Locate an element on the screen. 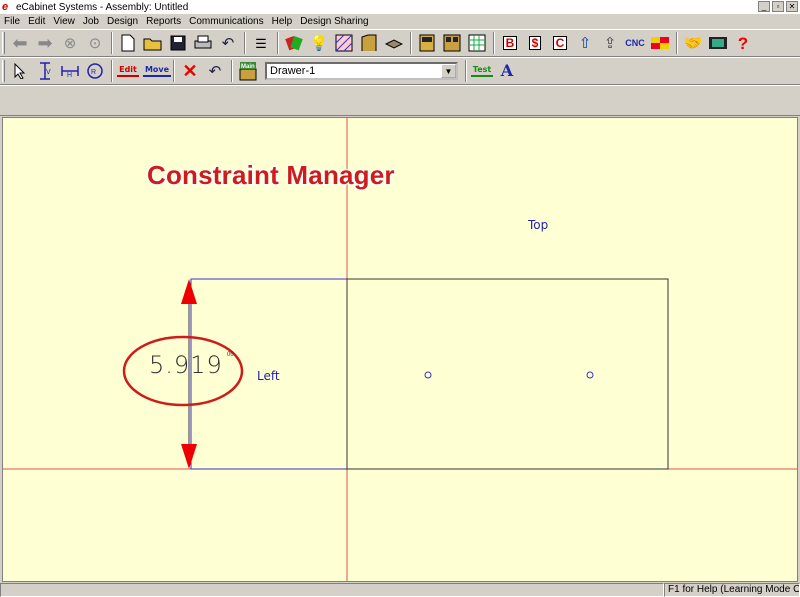  main-toolbar: ⬅ ➡ ⊗ ⊙ ↶ ☰ 💡 B $ C ⇧ ⇪ CNC 🤝 ? is located at coordinates (400, 43).